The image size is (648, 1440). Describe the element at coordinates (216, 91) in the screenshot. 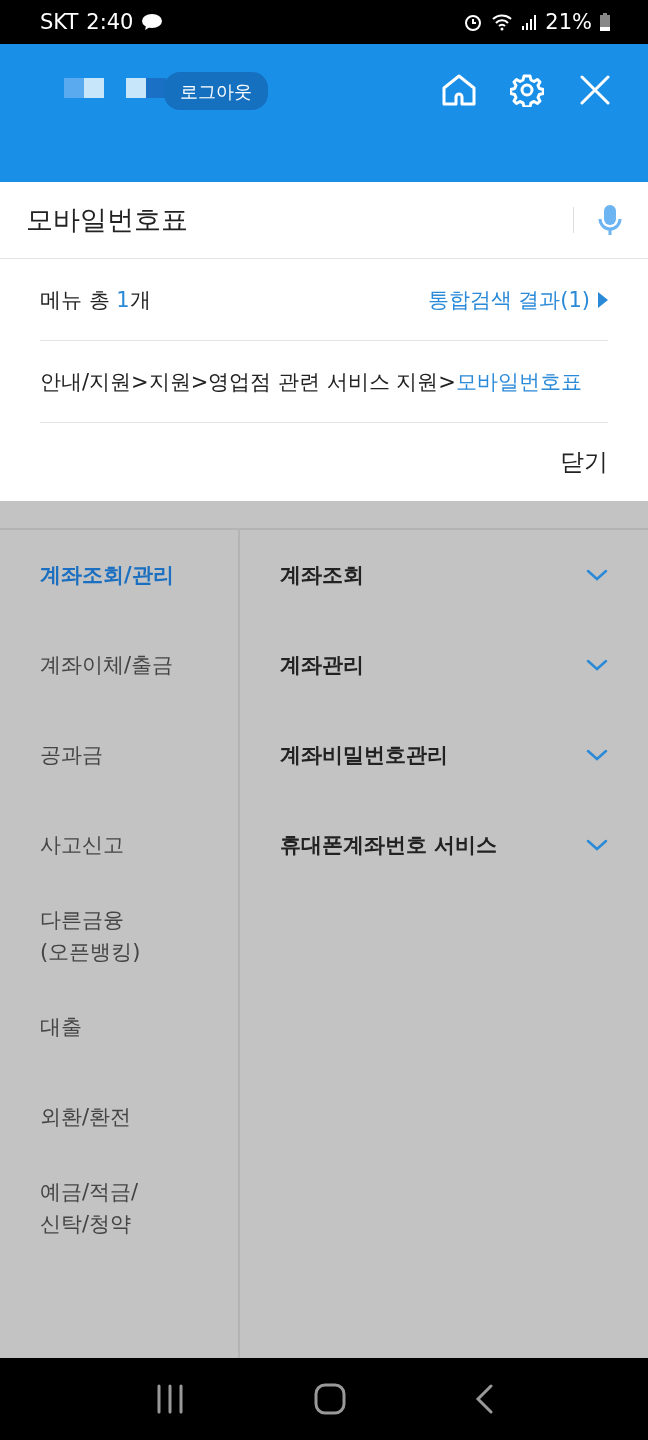

I see `logout-button: 로그아웃` at that location.